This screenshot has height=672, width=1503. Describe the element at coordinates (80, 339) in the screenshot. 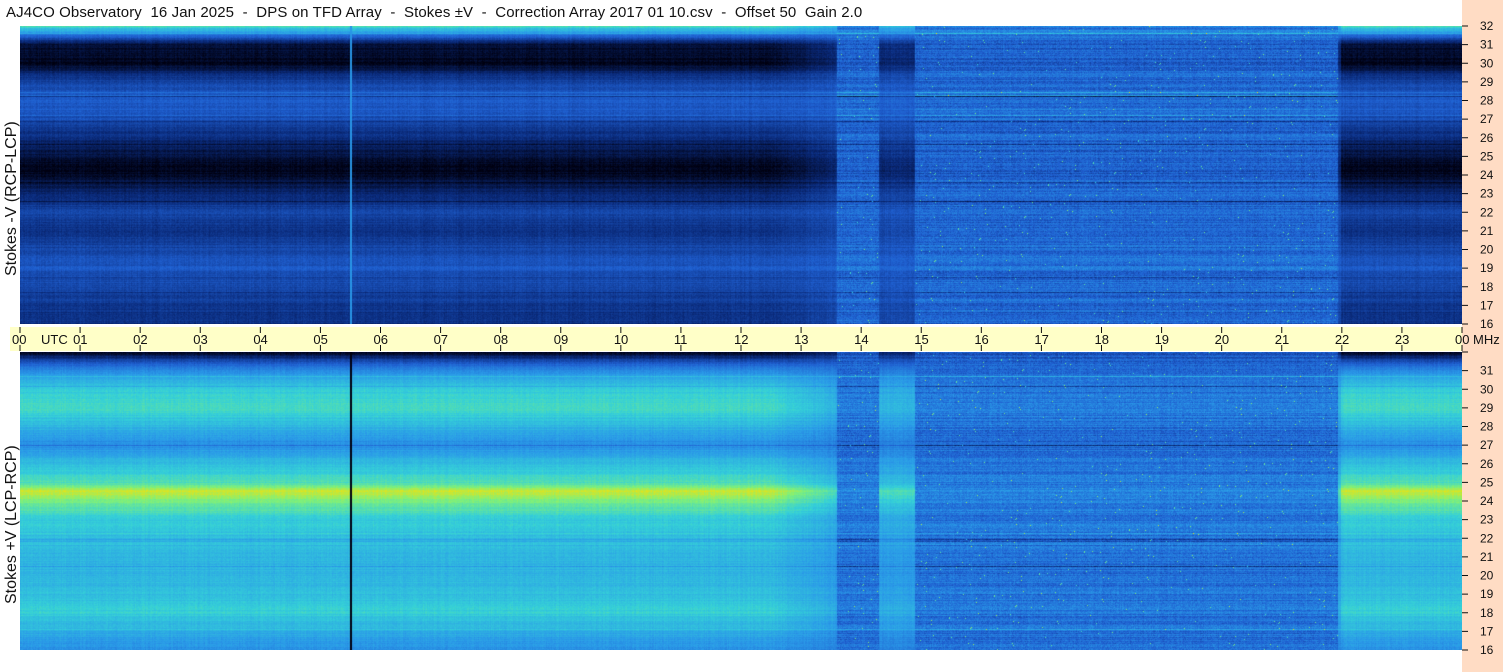

I see `utc-tick-label: 01` at that location.